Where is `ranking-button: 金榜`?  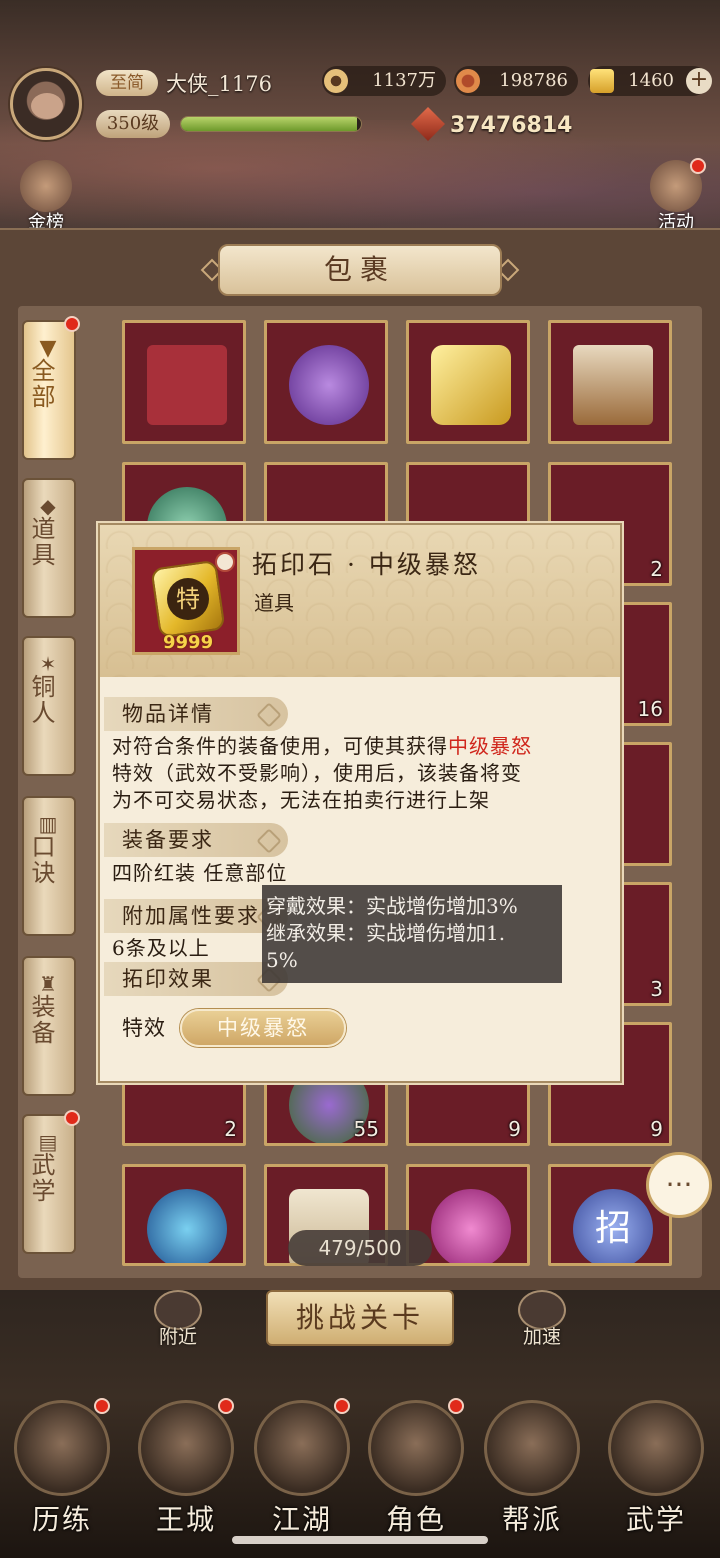 ranking-button: 金榜 is located at coordinates (46, 196).